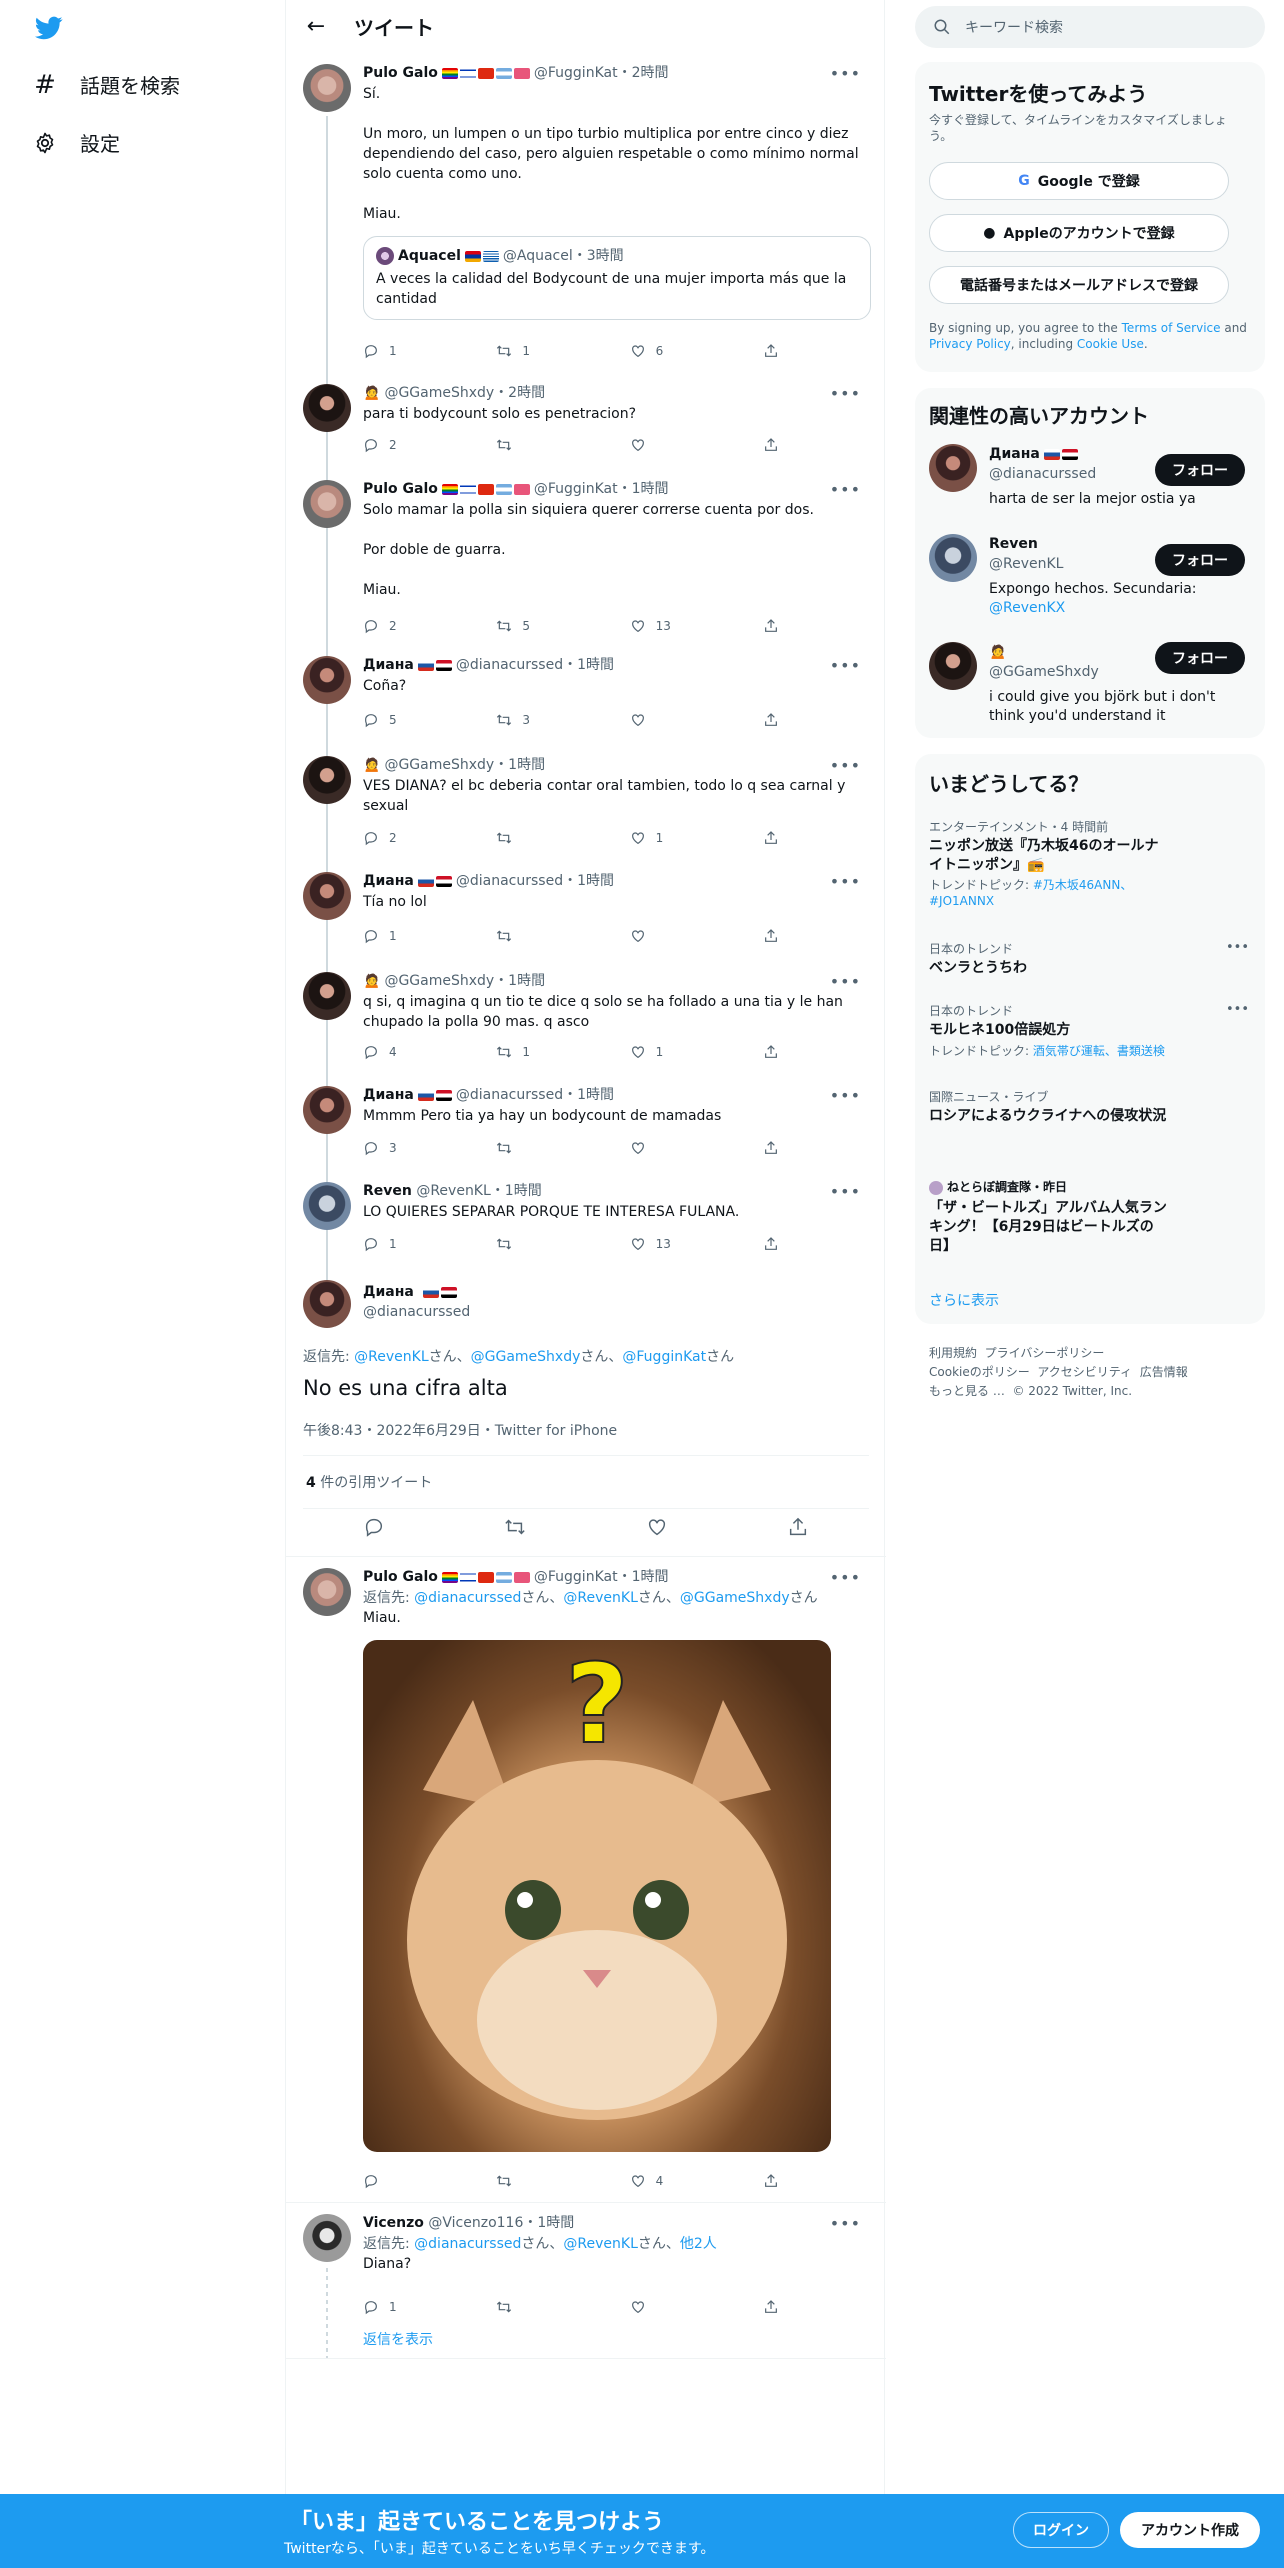 Image resolution: width=1284 pixels, height=2568 pixels. What do you see at coordinates (1099, 1051) in the screenshot?
I see `trend-topic-link: 酒気帯び運転、書類送検` at bounding box center [1099, 1051].